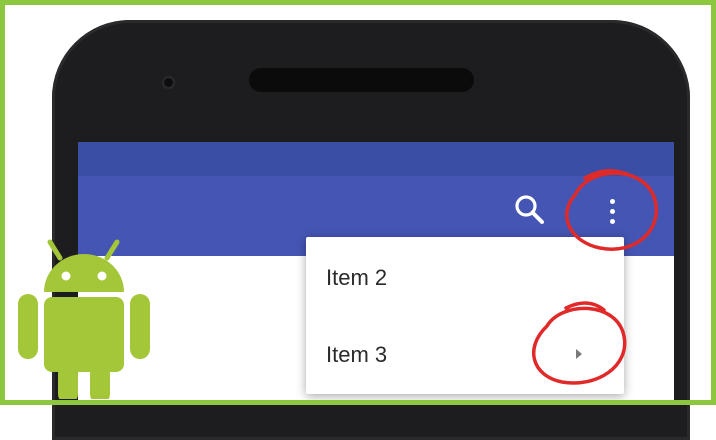 The height and width of the screenshot is (440, 716). What do you see at coordinates (361, 80) in the screenshot?
I see `earpiece-speaker` at bounding box center [361, 80].